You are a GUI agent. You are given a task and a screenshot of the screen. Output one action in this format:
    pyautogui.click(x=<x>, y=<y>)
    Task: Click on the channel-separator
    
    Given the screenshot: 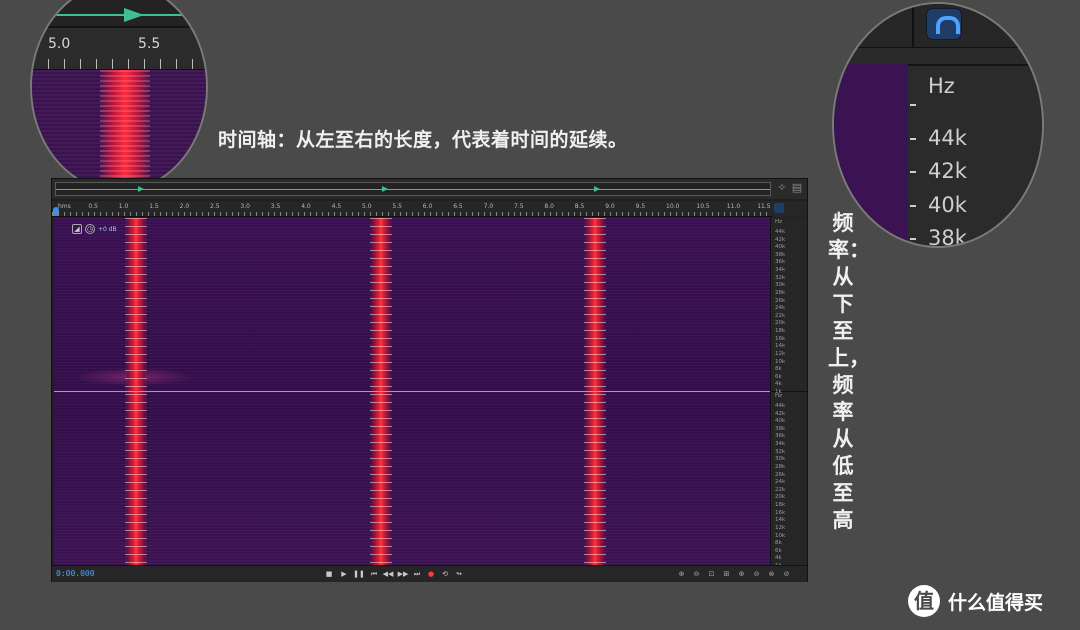 What is the action you would take?
    pyautogui.click(x=412, y=391)
    